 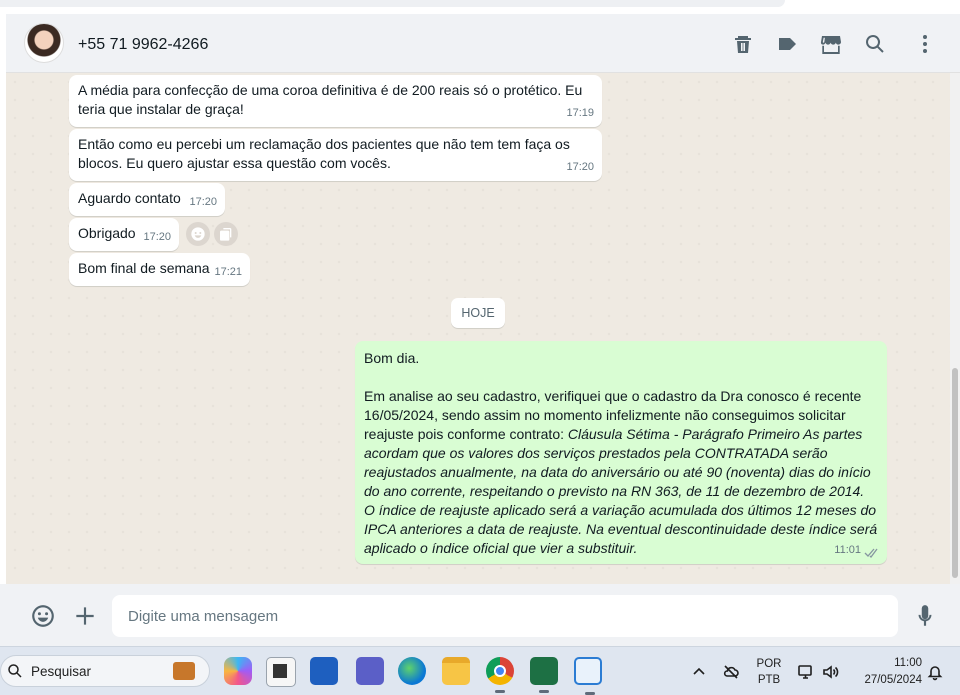 I want to click on language-bottom: PTB, so click(x=769, y=680).